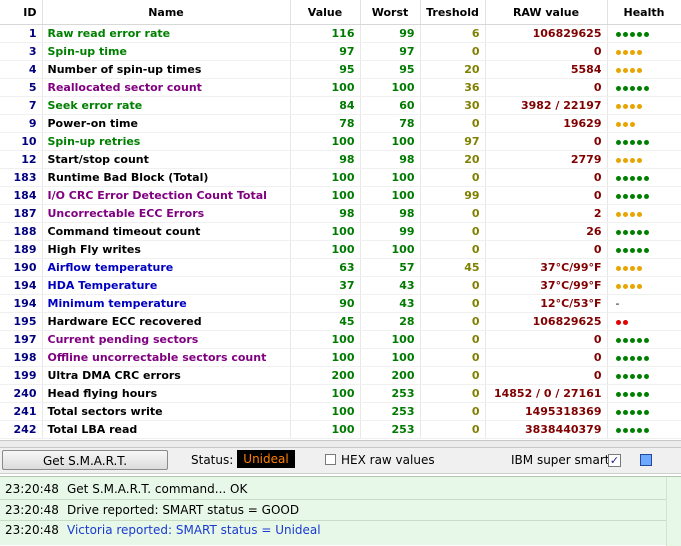  What do you see at coordinates (390, 141) in the screenshot?
I see `cell-worst: 100` at bounding box center [390, 141].